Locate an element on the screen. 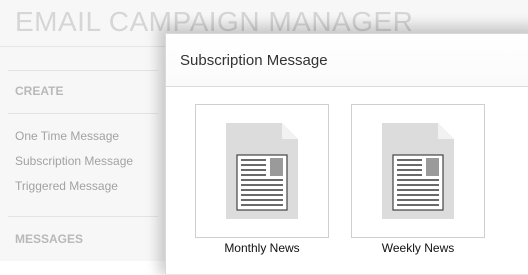  sidebar-item-triggered-message: Triggered Message is located at coordinates (66, 186).